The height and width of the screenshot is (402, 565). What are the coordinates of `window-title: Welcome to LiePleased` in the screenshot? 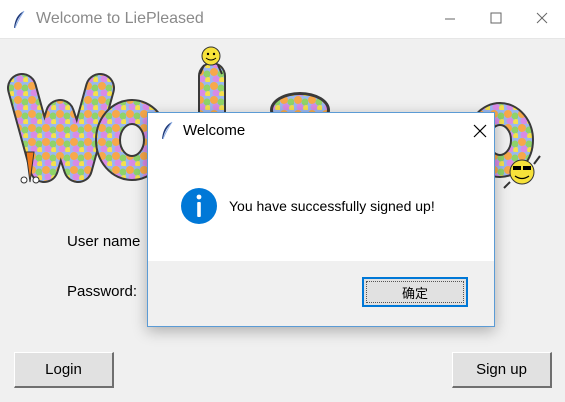 It's located at (120, 18).